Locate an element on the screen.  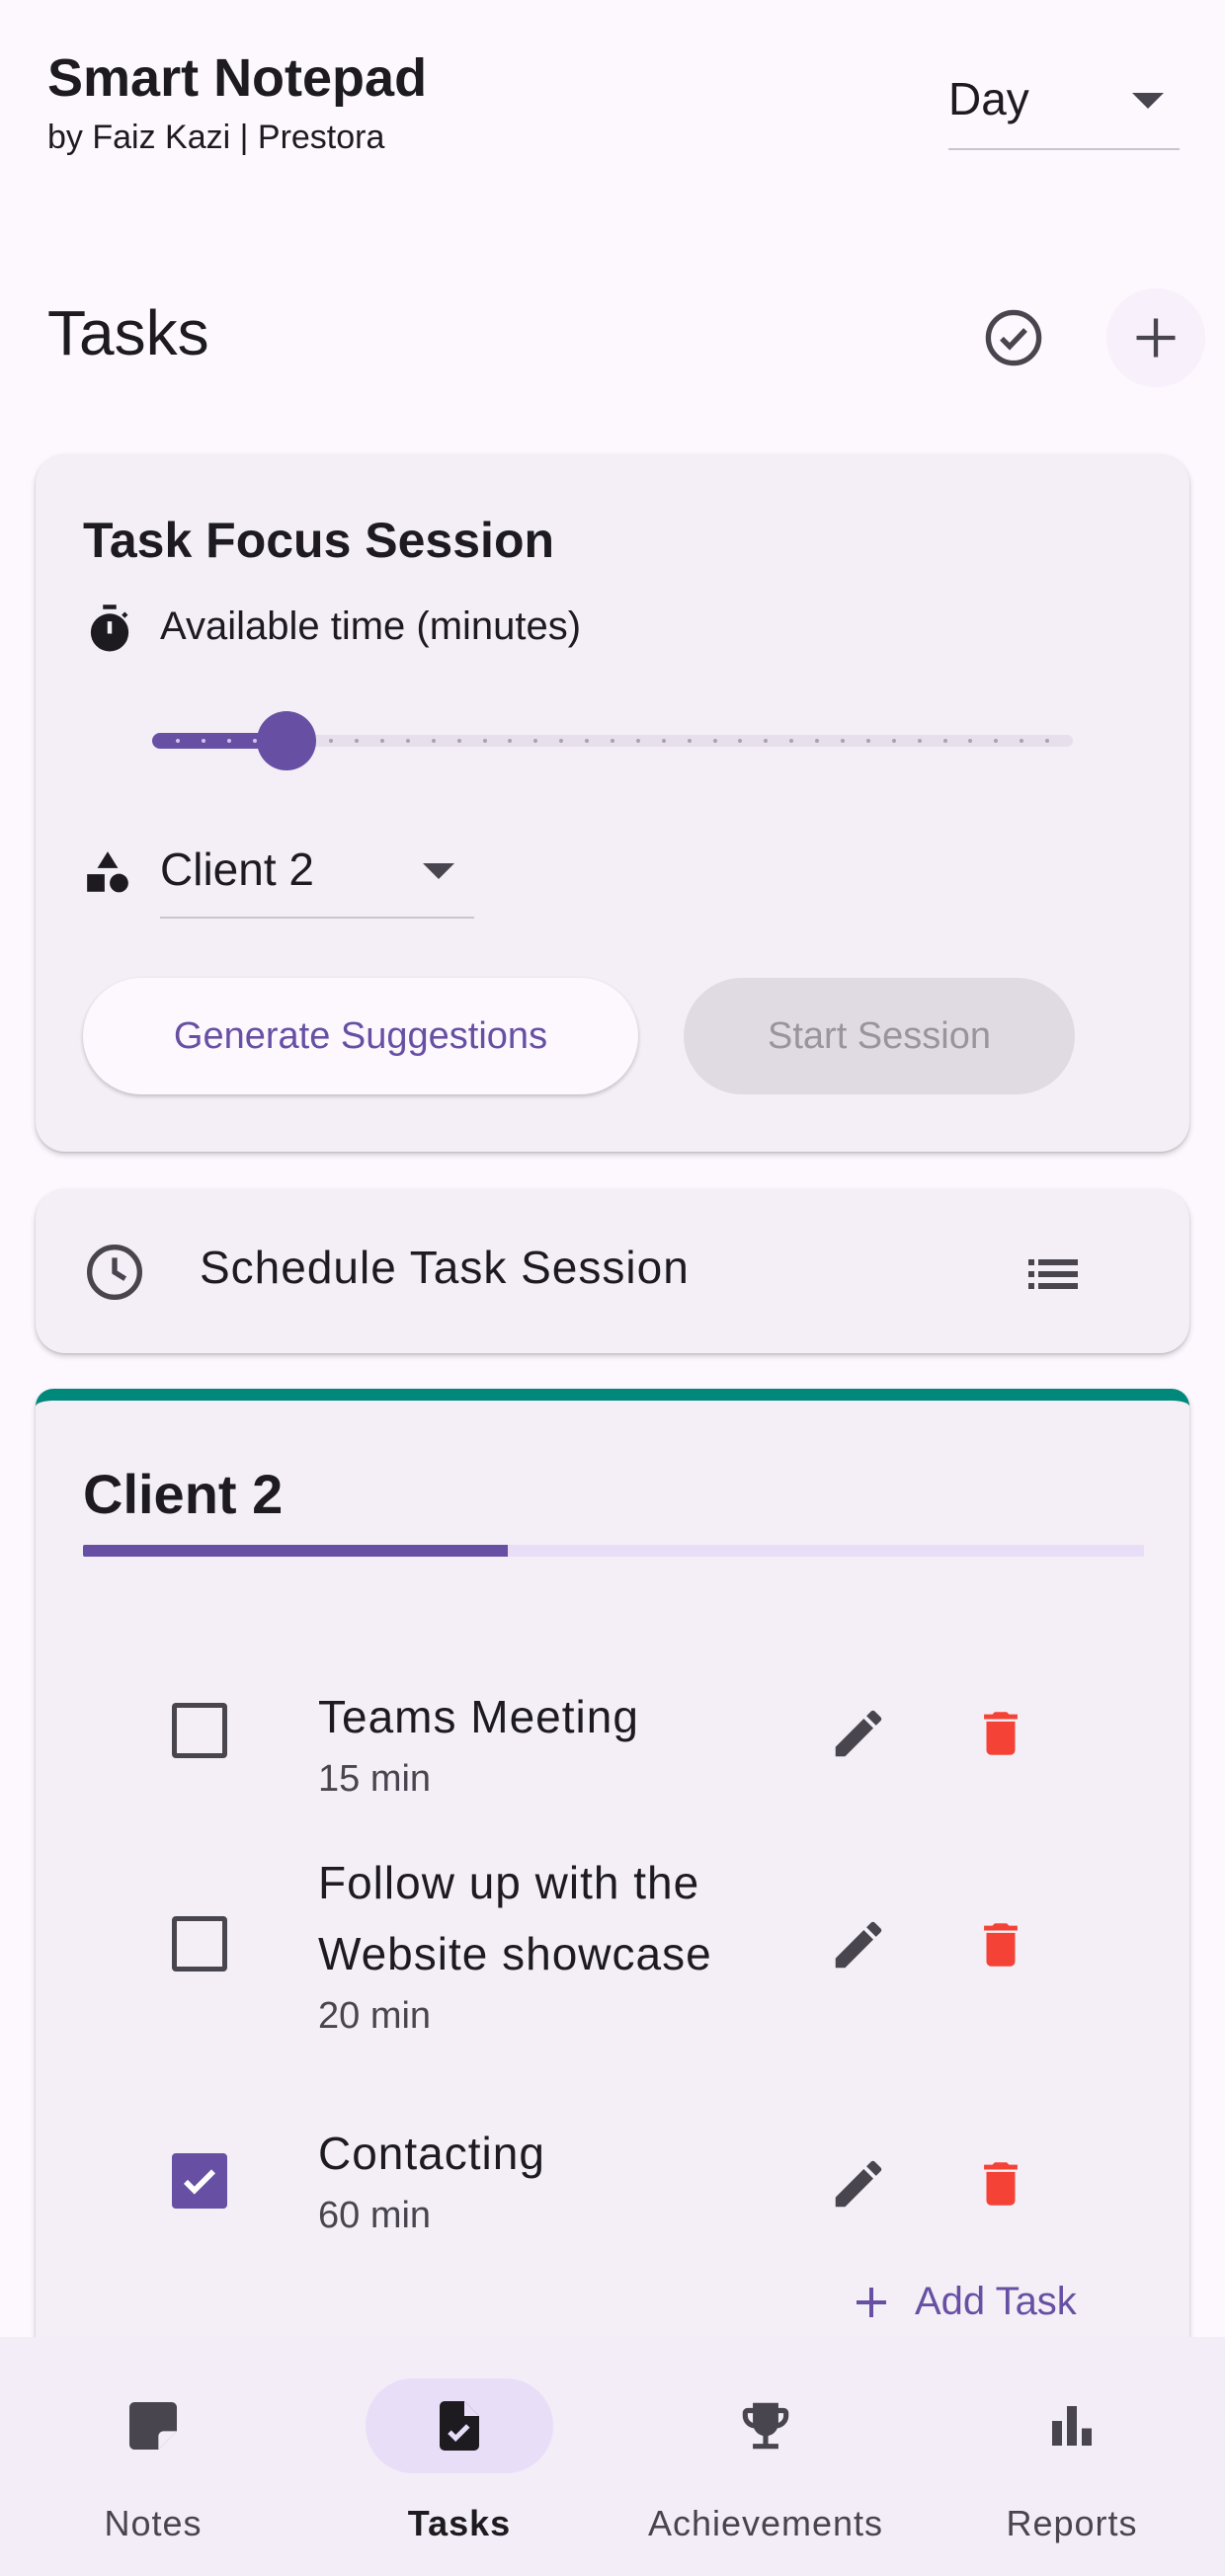
nav-item-reports: Reports is located at coordinates (1072, 2456).